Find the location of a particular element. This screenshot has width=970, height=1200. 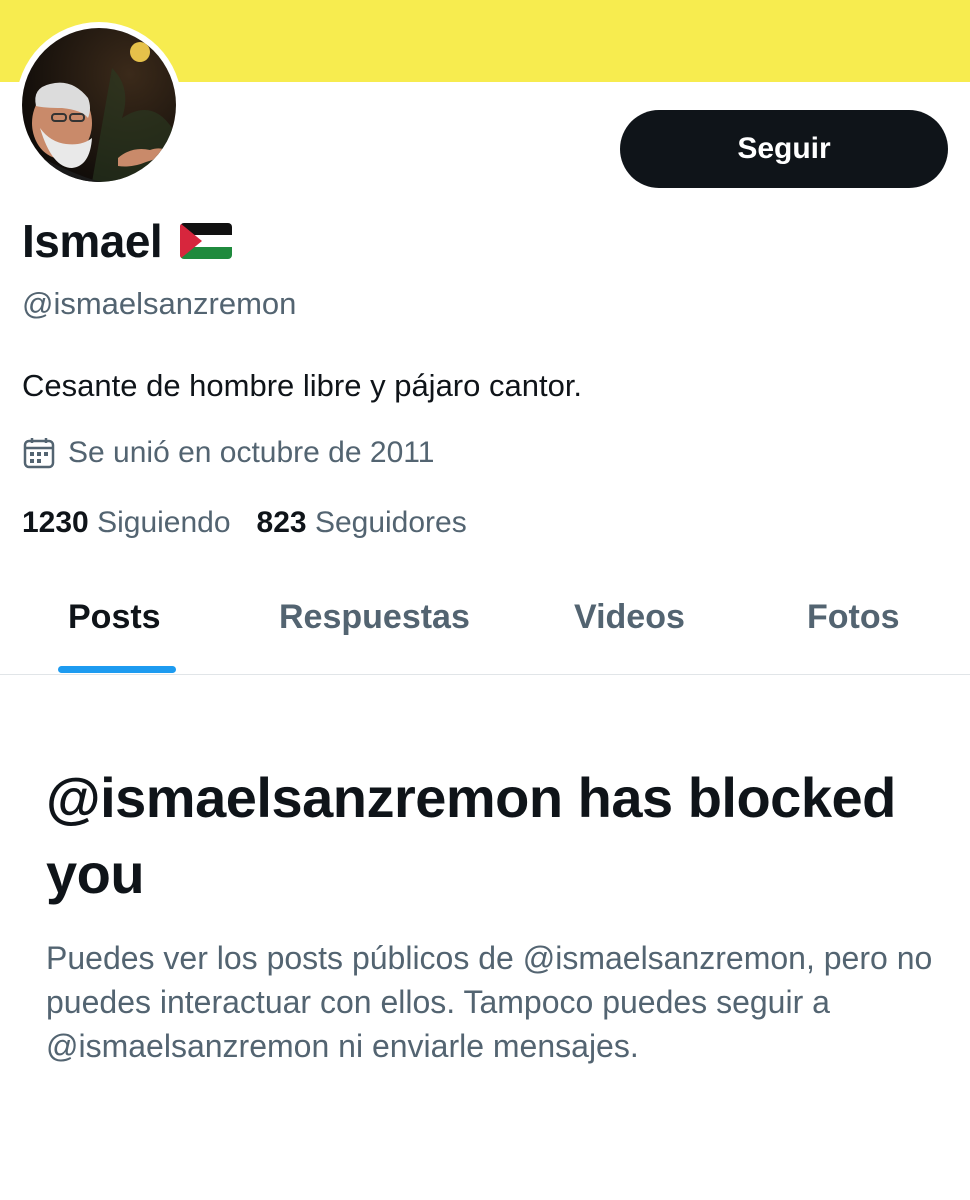

tab-videos: Videos is located at coordinates (629, 617).